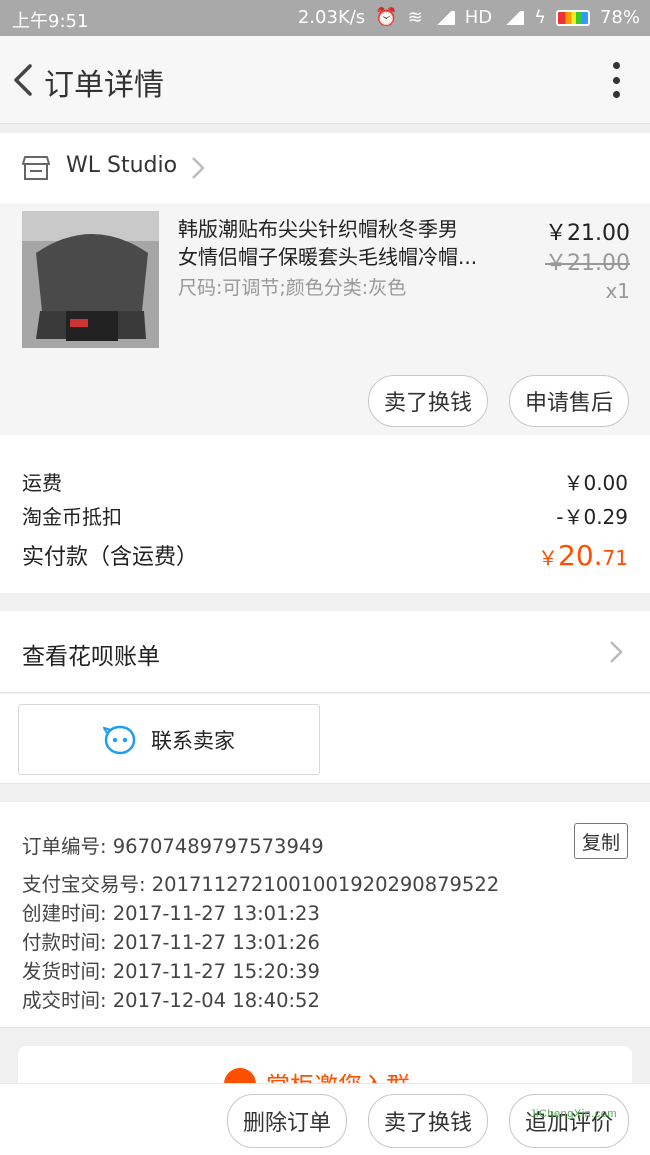 The image size is (650, 1155). I want to click on shop-name: WL Studio, so click(121, 165).